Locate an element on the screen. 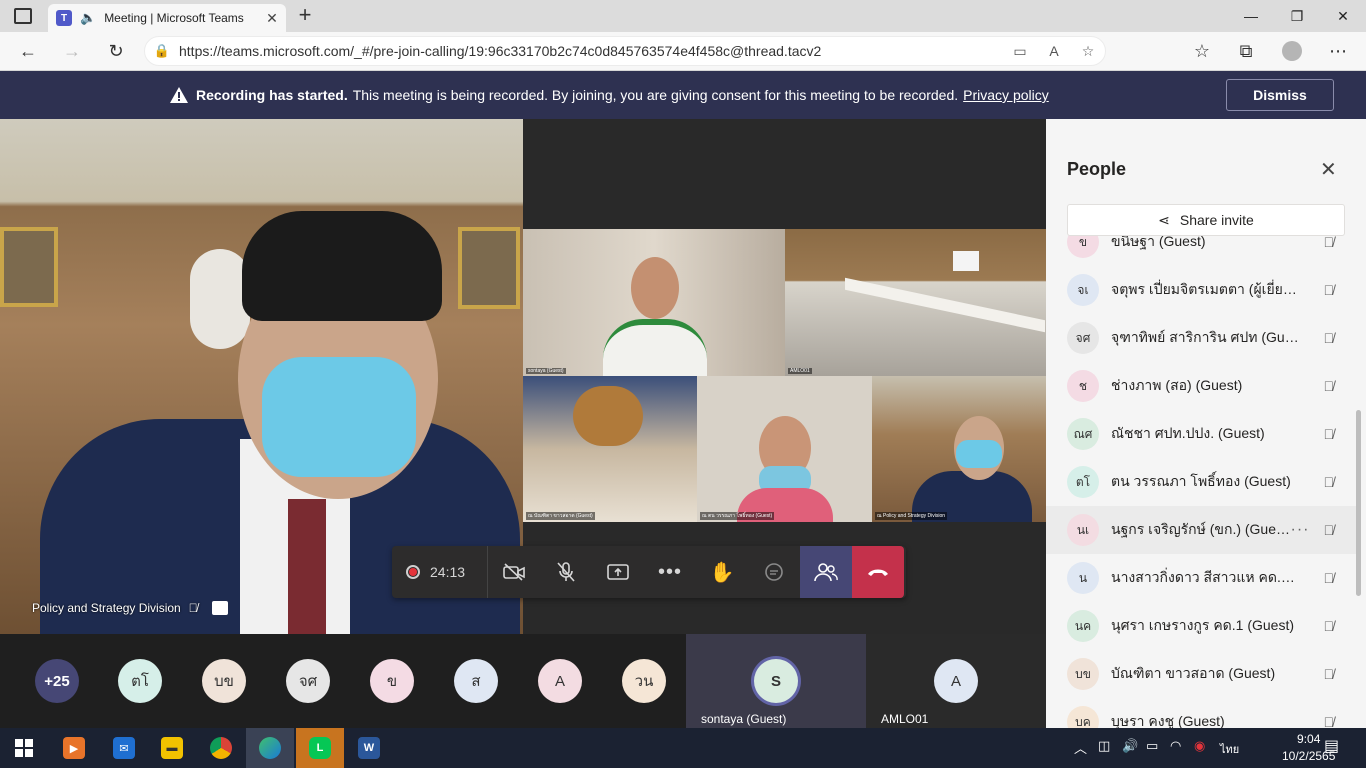 Image resolution: width=1366 pixels, height=768 pixels. forward-button: → is located at coordinates (72, 51).